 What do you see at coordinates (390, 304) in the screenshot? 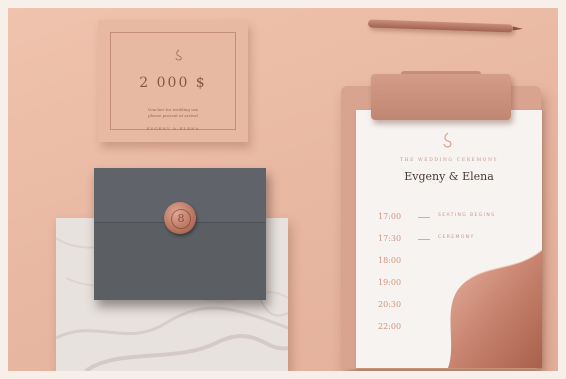
I see `schedule-time: 20:30` at bounding box center [390, 304].